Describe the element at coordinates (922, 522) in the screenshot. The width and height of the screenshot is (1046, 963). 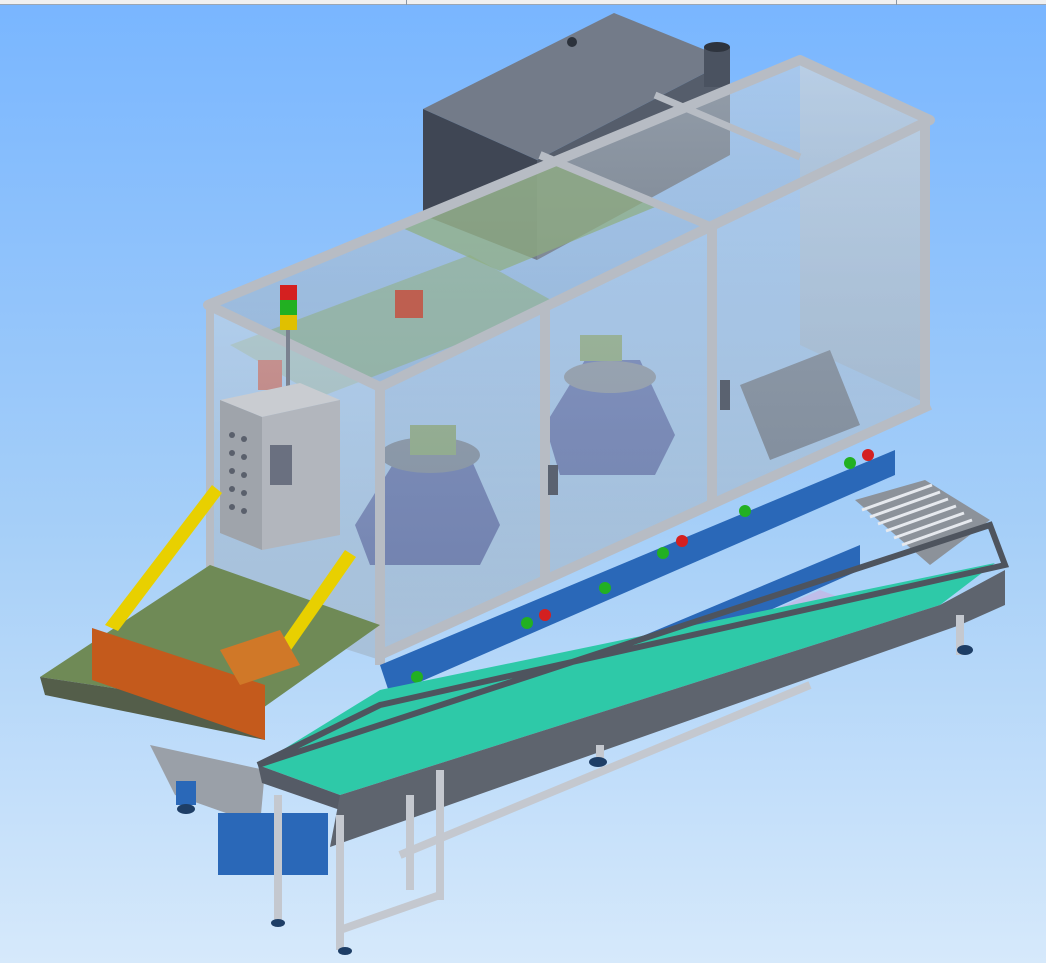
I see `roller-conveyor` at that location.